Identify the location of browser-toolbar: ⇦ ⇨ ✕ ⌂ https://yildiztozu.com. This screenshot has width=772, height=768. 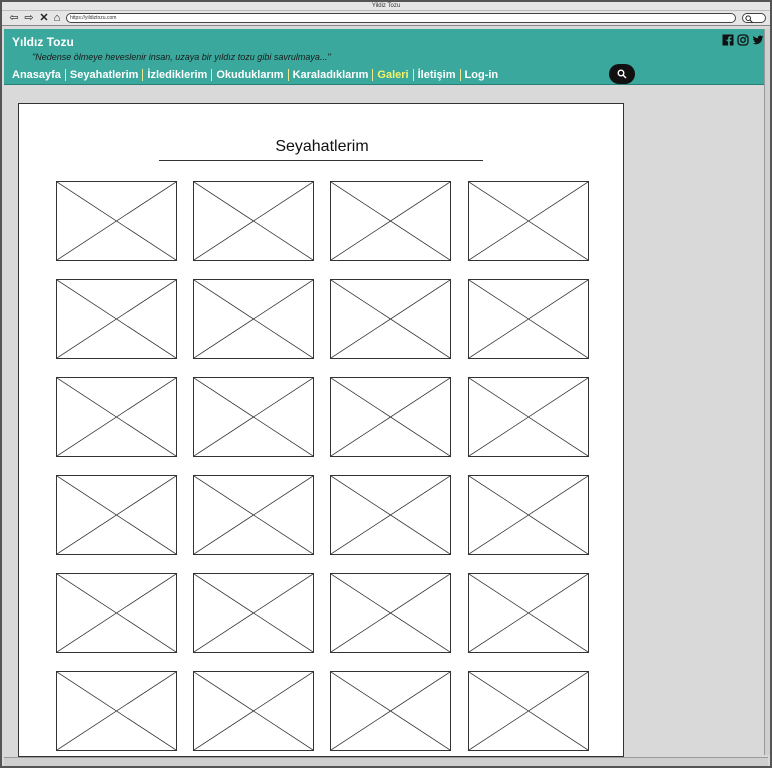
(386, 18).